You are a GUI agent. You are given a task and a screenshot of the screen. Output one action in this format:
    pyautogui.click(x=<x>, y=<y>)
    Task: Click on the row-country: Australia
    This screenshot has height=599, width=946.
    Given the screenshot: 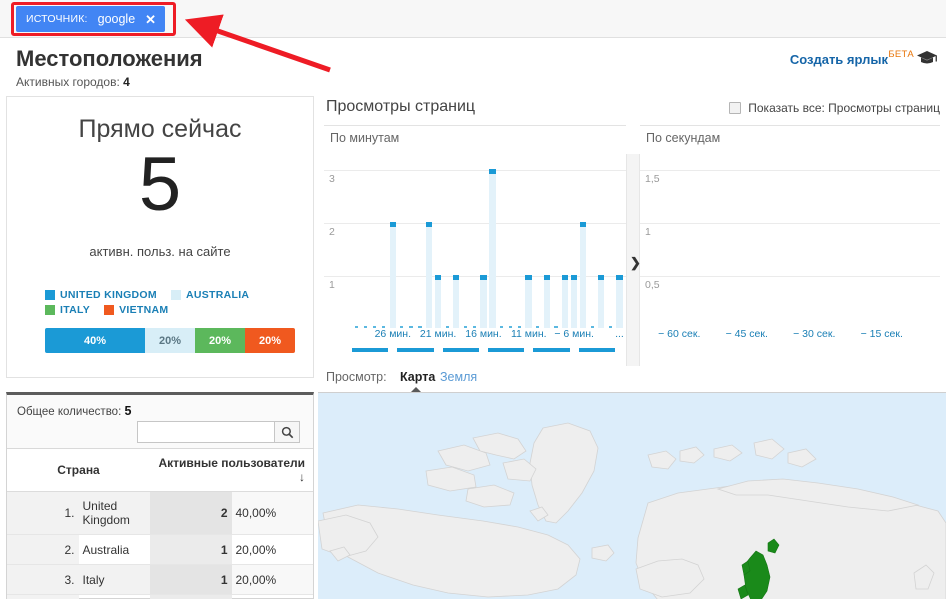 What is the action you would take?
    pyautogui.click(x=114, y=549)
    